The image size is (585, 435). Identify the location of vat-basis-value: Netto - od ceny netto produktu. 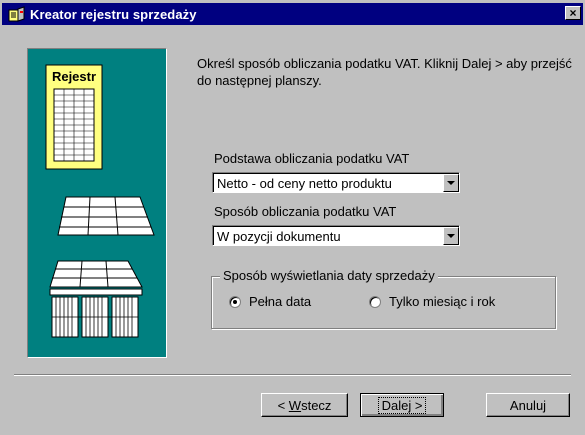
(304, 183).